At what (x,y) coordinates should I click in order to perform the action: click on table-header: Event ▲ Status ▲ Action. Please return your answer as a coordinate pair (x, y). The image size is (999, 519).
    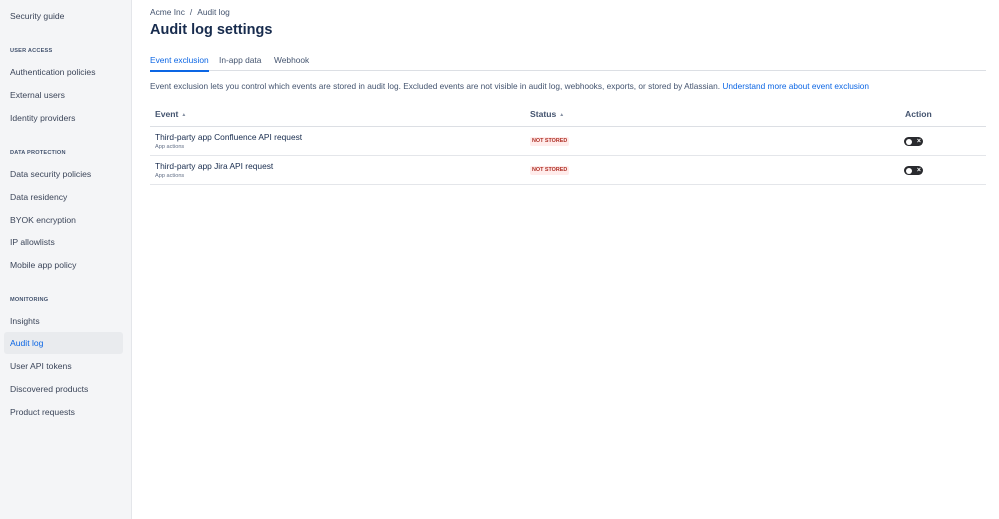
    Looking at the image, I should click on (568, 115).